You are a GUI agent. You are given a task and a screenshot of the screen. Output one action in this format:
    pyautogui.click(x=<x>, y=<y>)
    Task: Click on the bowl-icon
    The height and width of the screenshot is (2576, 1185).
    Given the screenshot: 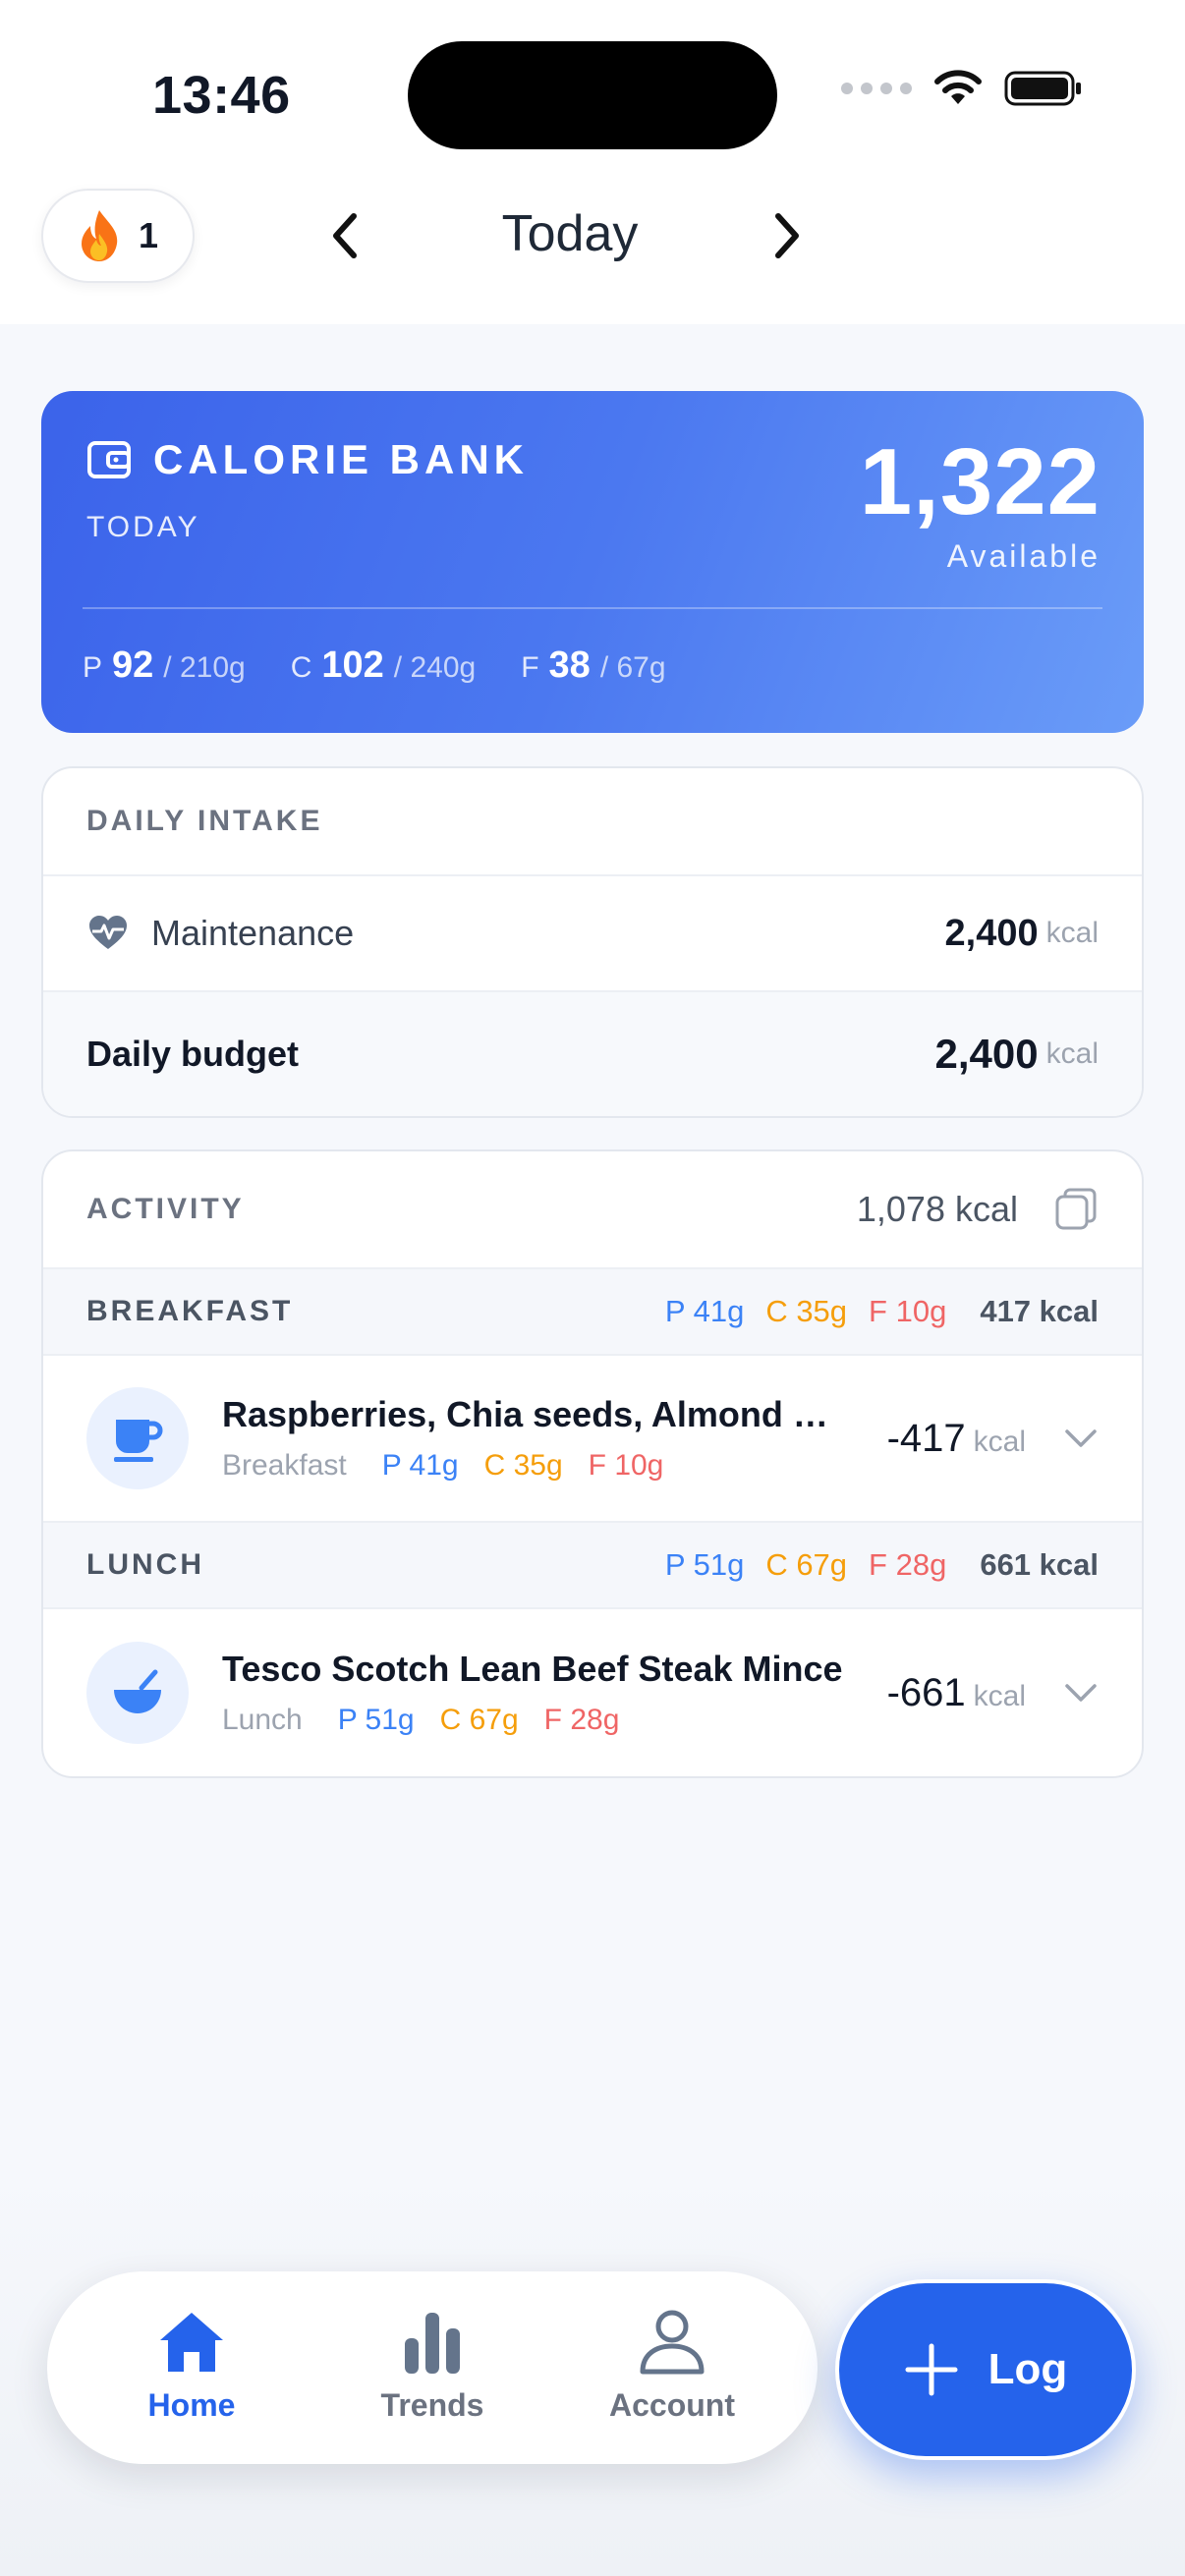 What is the action you would take?
    pyautogui.click(x=137, y=1693)
    